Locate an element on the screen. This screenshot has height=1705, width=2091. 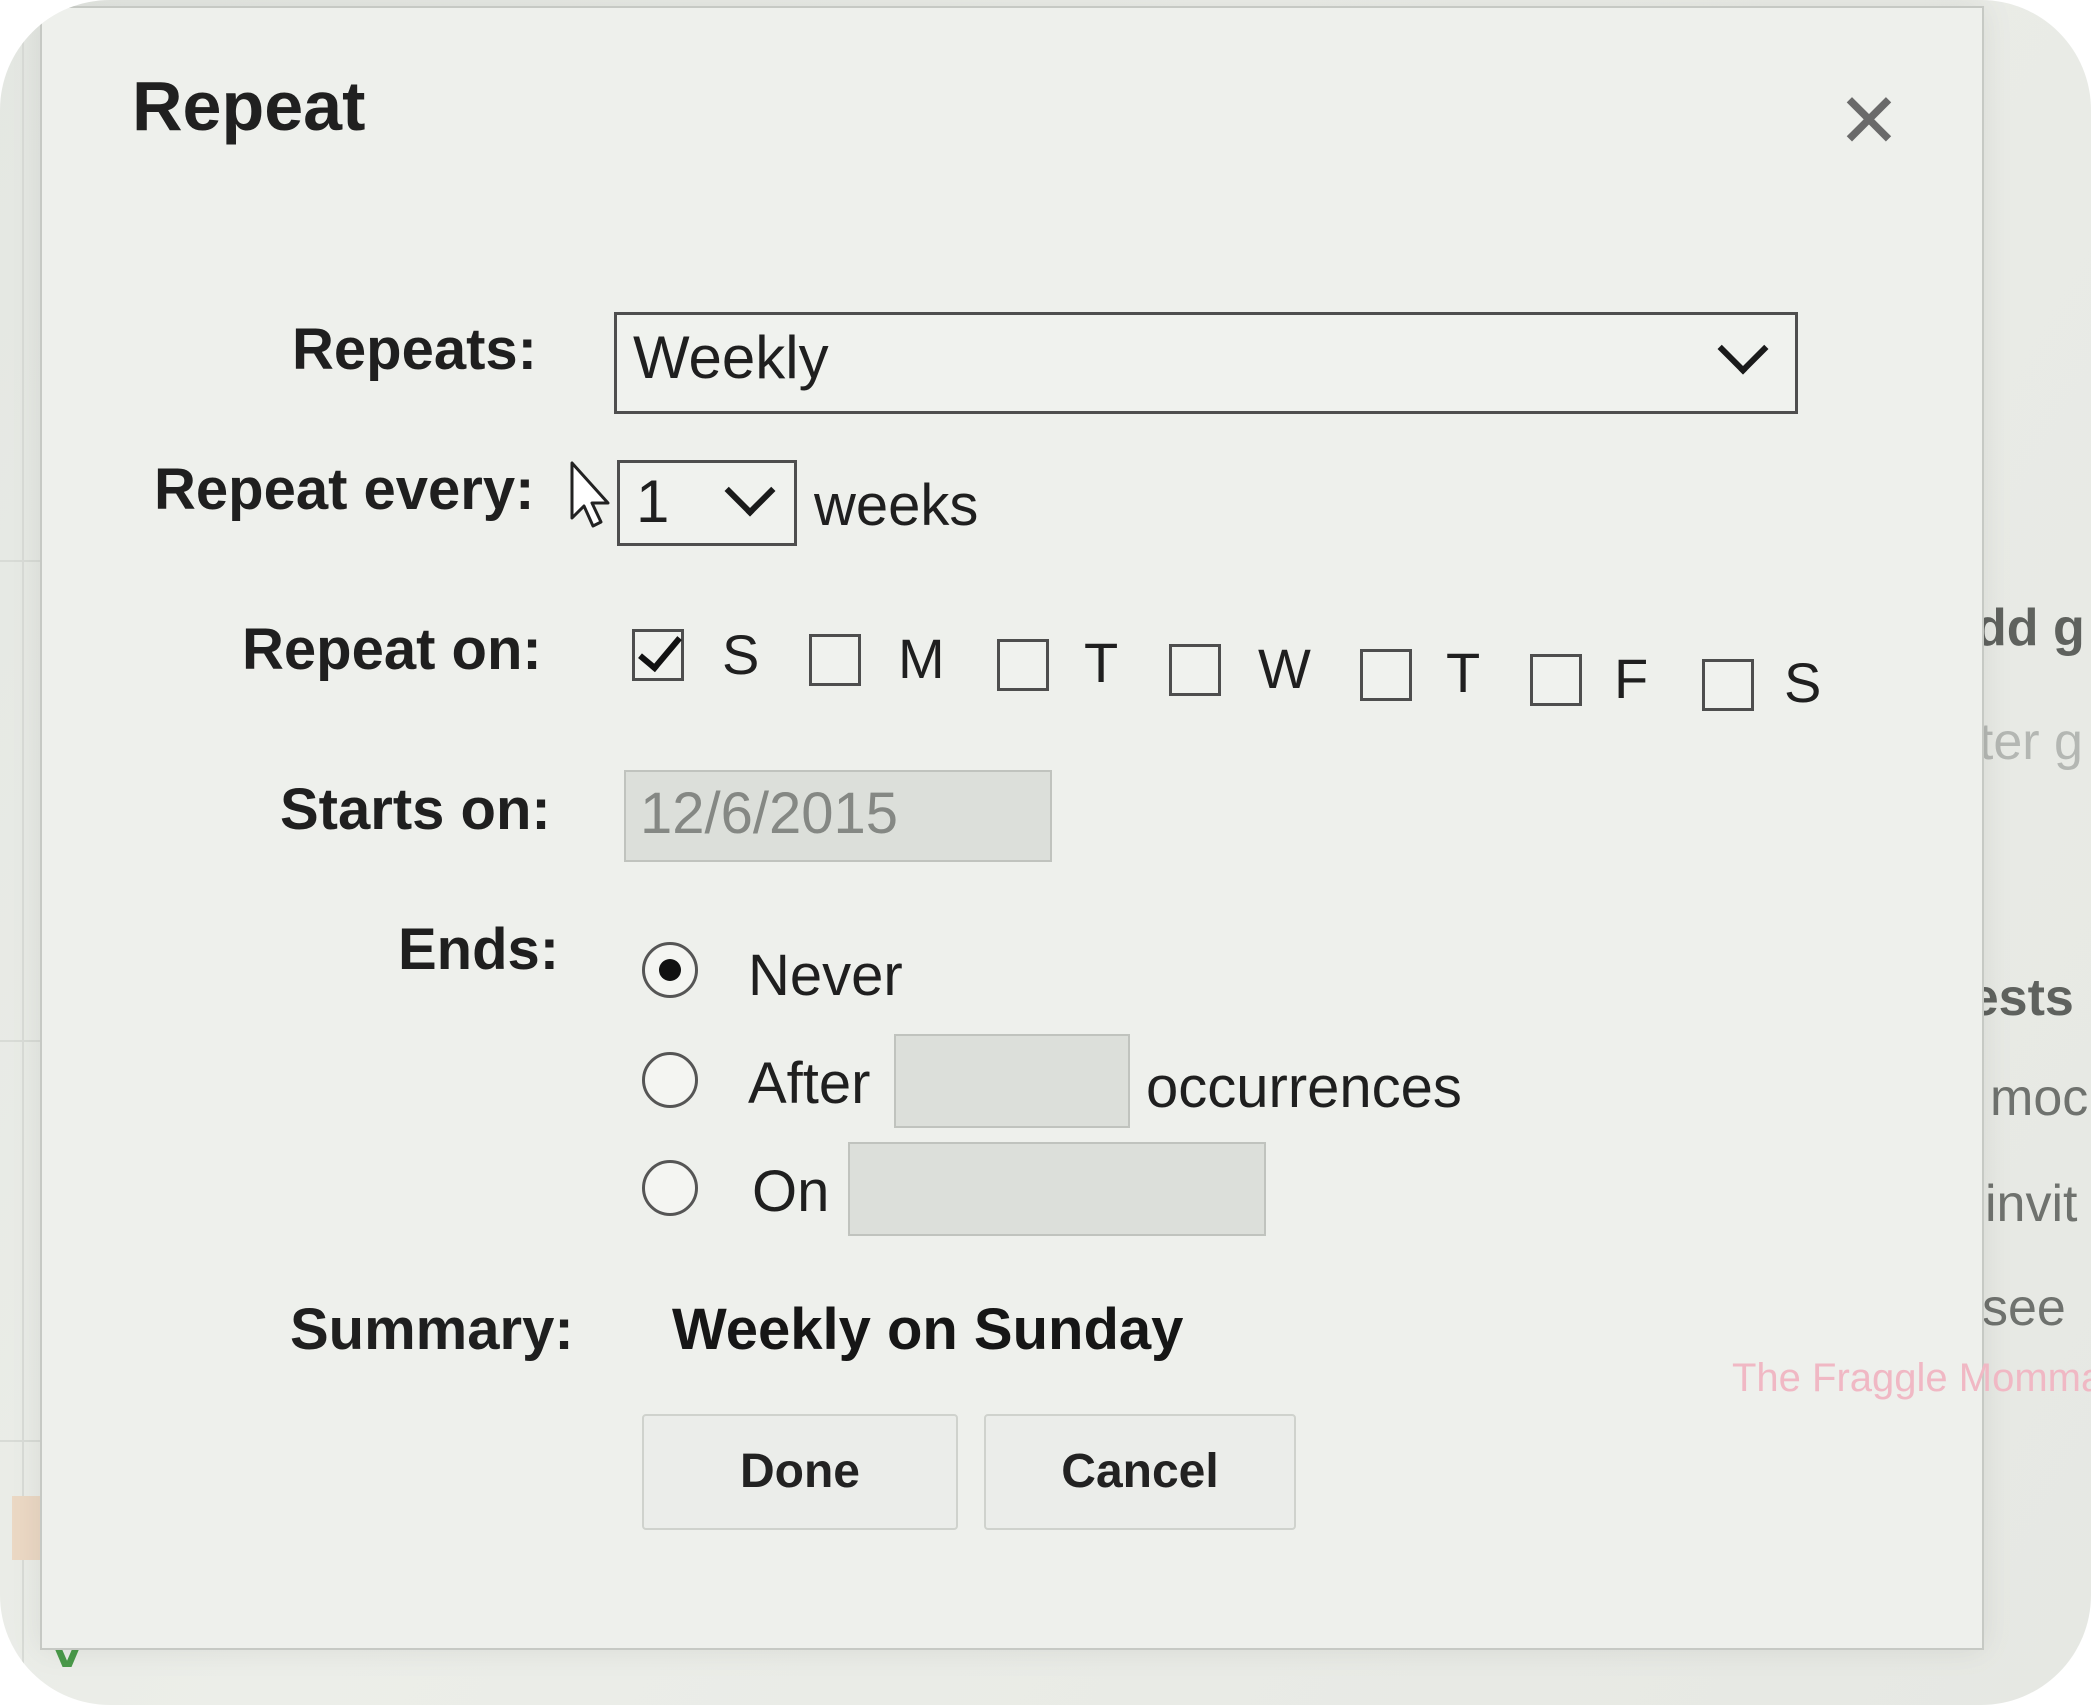
ends-never-radio is located at coordinates (670, 970).